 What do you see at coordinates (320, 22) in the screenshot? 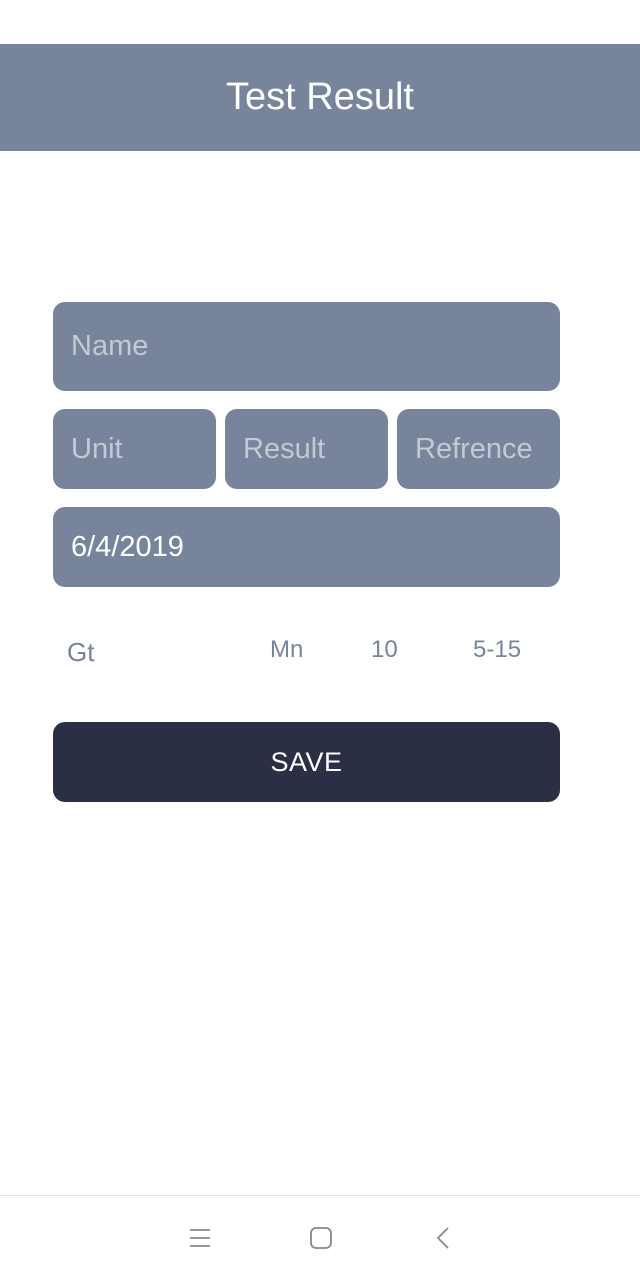
I see `status-bar` at bounding box center [320, 22].